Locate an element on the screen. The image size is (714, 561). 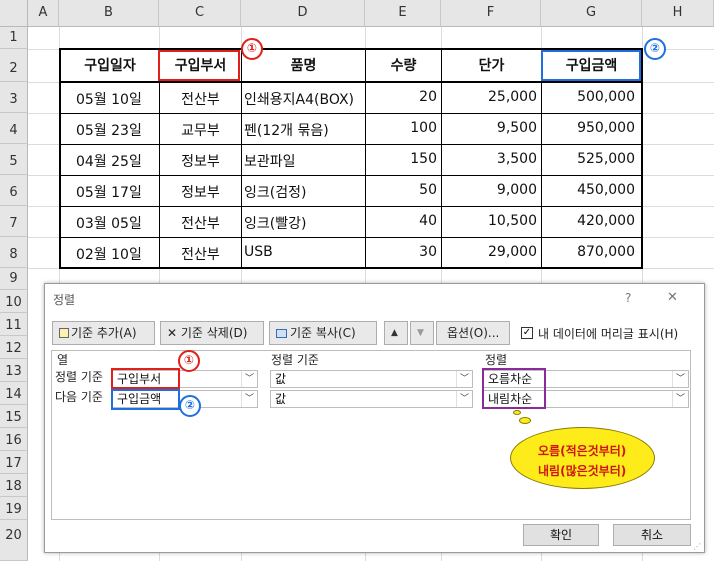
column-header-c: C is located at coordinates (200, 13).